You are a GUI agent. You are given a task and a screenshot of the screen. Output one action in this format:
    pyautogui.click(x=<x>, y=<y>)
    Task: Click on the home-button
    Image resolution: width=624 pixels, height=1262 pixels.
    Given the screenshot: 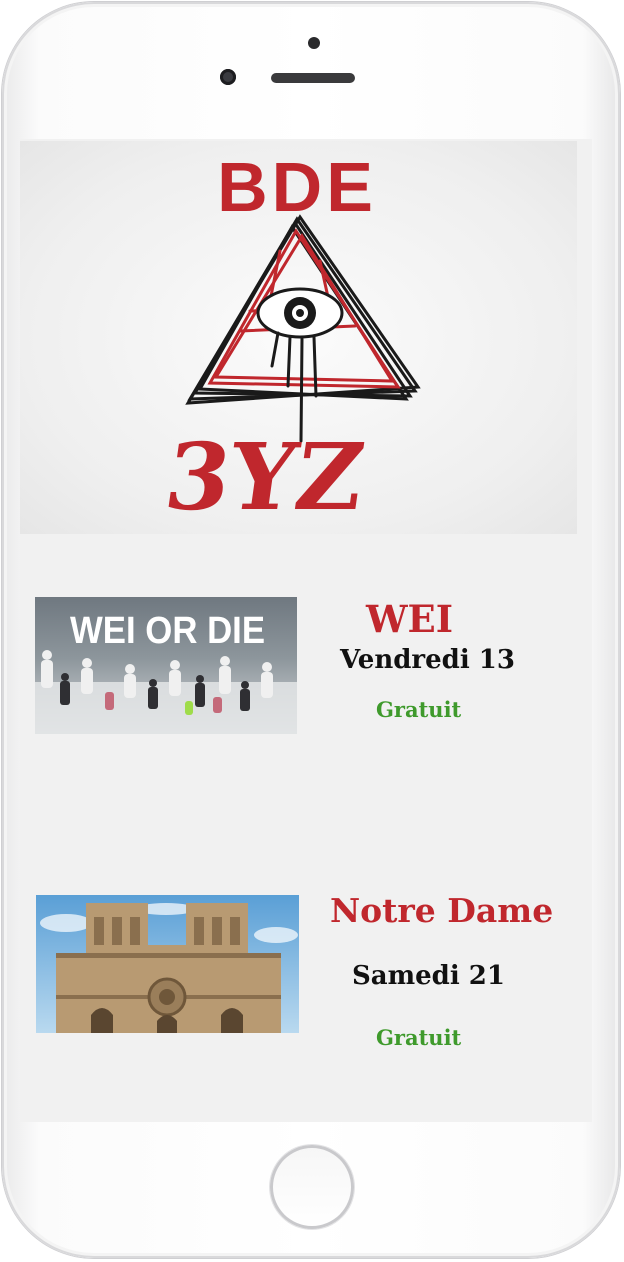 What is the action you would take?
    pyautogui.click(x=312, y=1187)
    